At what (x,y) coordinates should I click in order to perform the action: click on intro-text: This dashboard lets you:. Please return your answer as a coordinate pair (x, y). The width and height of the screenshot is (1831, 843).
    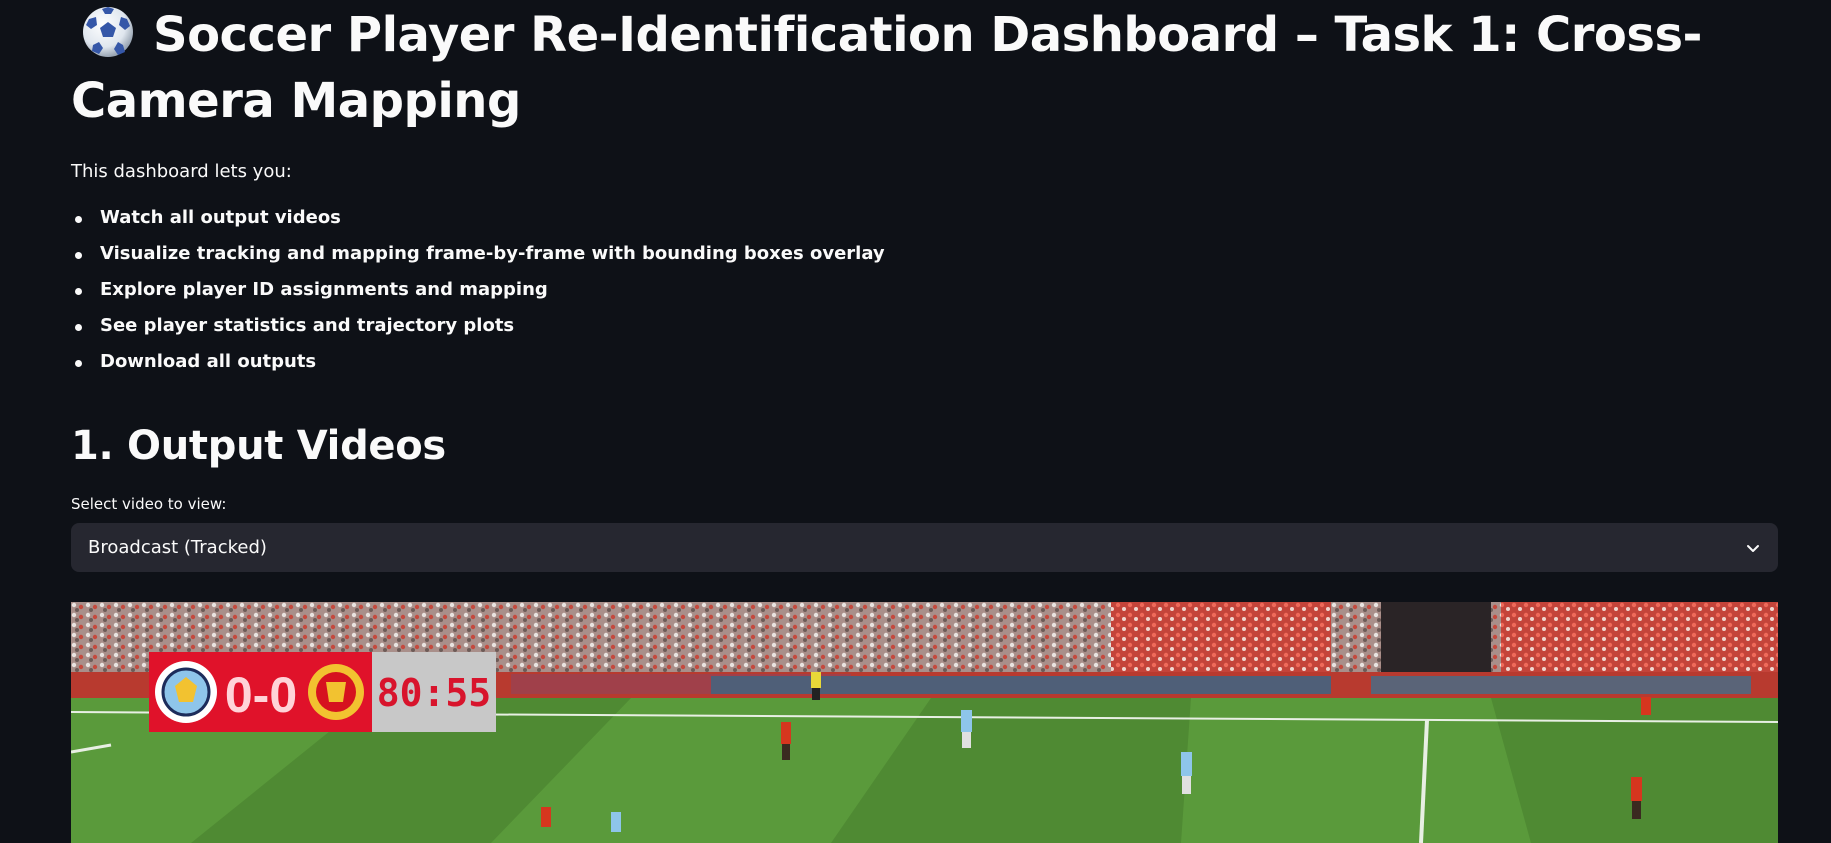
    Looking at the image, I should click on (181, 171).